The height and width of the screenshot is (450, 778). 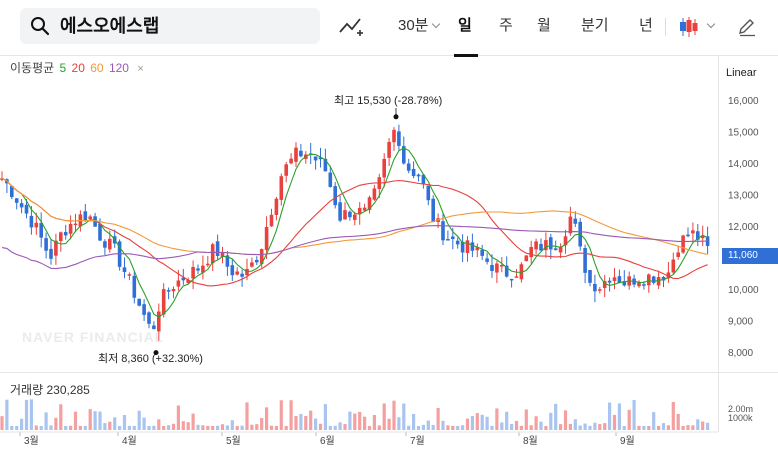 What do you see at coordinates (388, 100) in the screenshot?
I see `high-annotation: 최고 15,530 (-28.78%)` at bounding box center [388, 100].